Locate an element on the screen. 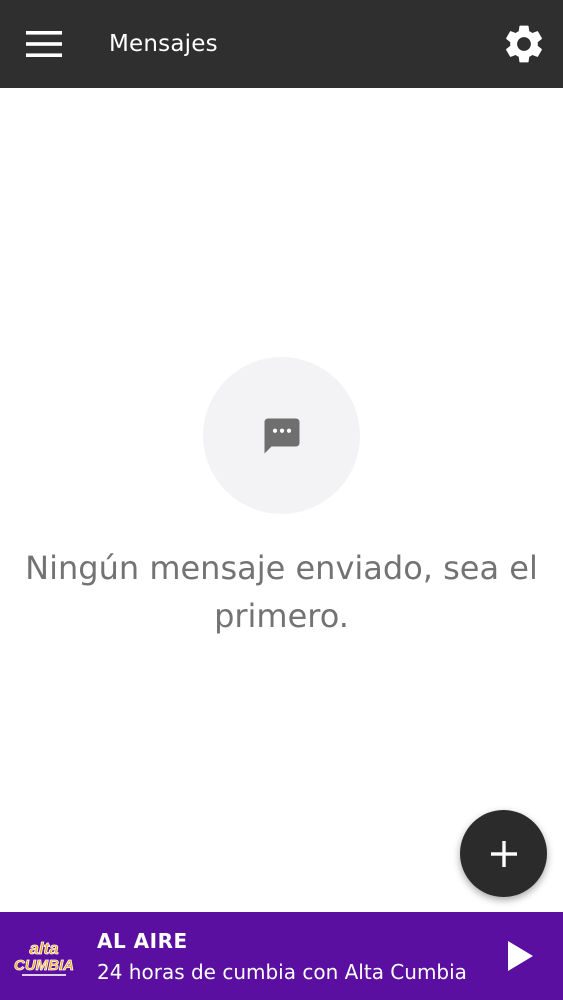 This screenshot has height=1000, width=563. page-title: Mensajes is located at coordinates (163, 44).